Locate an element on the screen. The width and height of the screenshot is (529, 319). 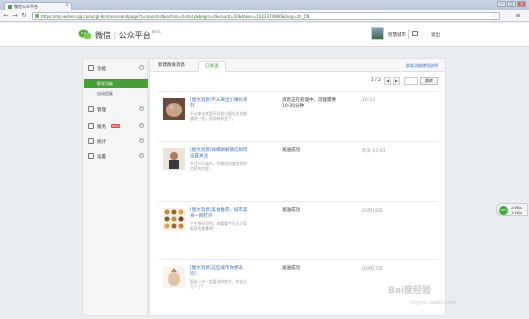
account-avatar is located at coordinates (377, 33).